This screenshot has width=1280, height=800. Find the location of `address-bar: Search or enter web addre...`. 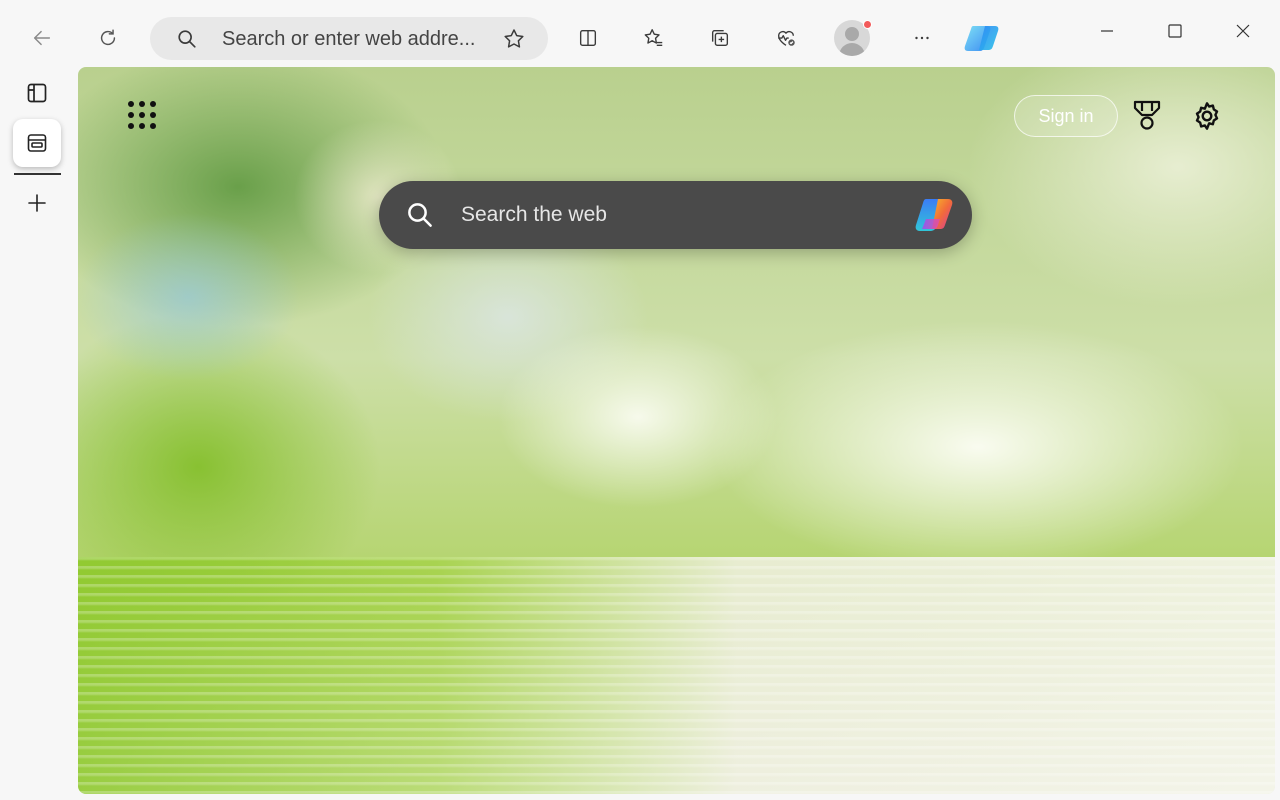

address-bar: Search or enter web addre... is located at coordinates (349, 38).